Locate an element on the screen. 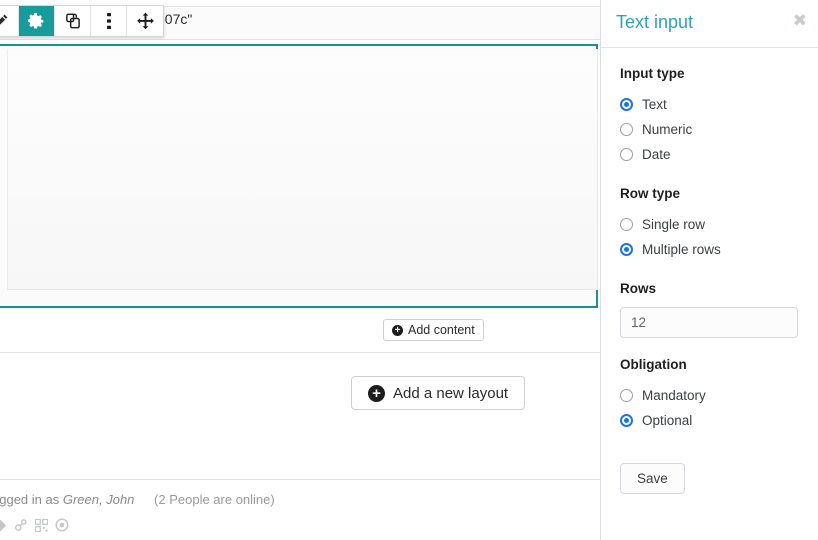 Image resolution: width=818 pixels, height=540 pixels. more-options-button is located at coordinates (109, 21).